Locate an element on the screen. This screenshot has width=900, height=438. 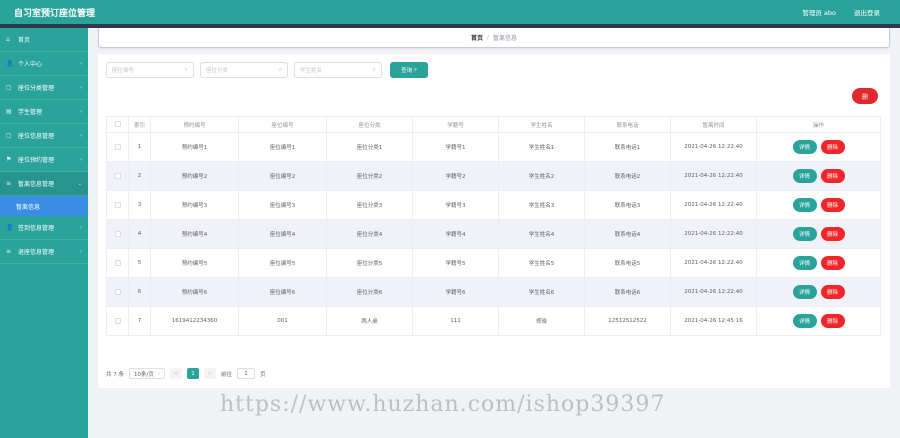
cell-phone: 联系电话2 is located at coordinates (627, 176).